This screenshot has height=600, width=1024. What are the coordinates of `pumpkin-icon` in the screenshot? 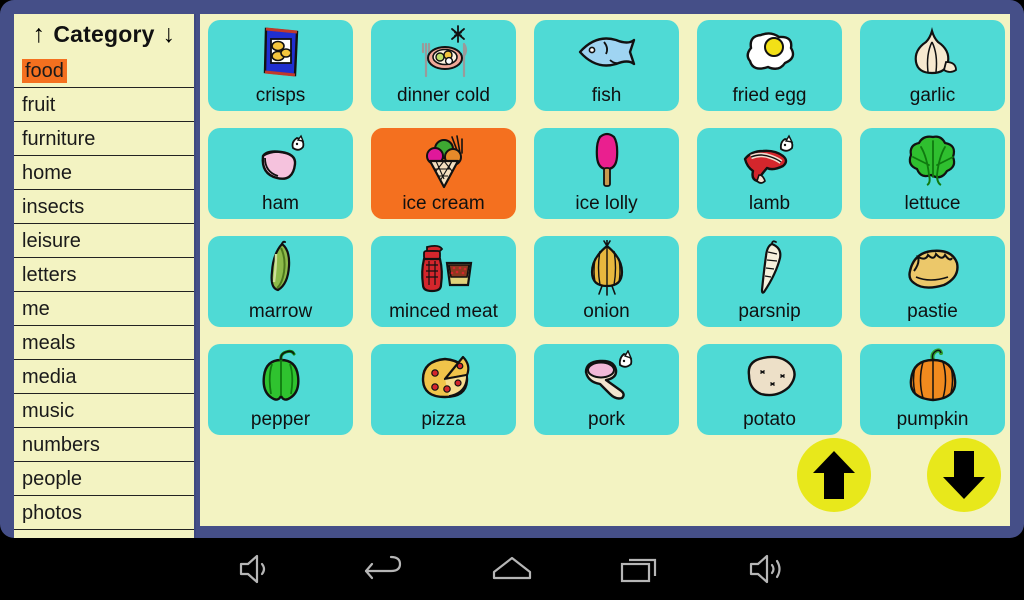 It's located at (932, 376).